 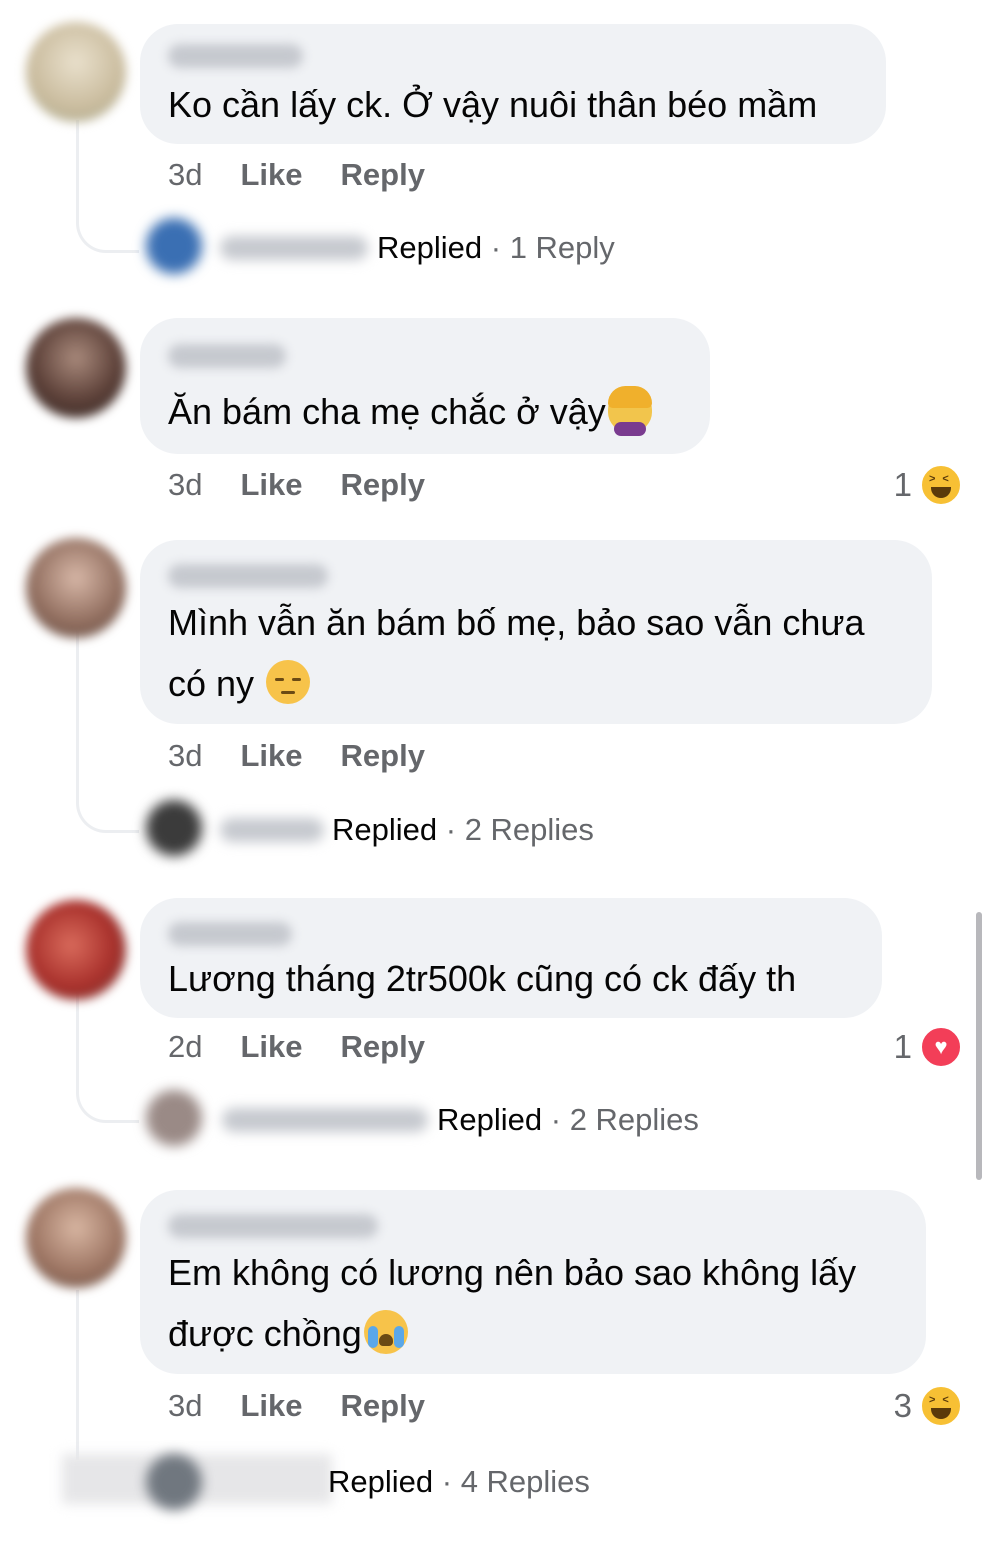 I want to click on reaction-summary: 3 ><, so click(x=928, y=1406).